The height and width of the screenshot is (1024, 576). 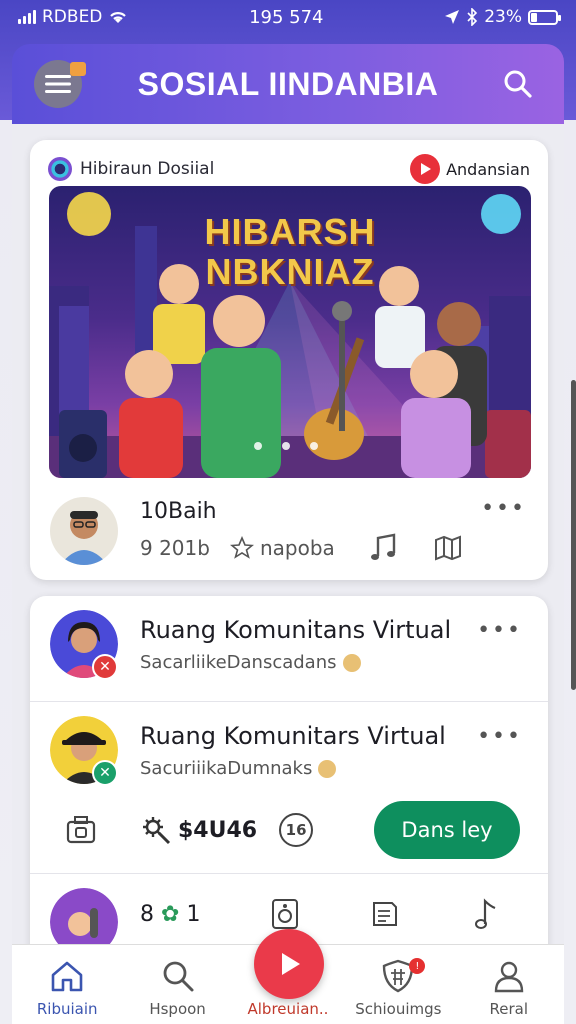 I want to click on post-stats: 9 201b napoba, so click(x=334, y=548).